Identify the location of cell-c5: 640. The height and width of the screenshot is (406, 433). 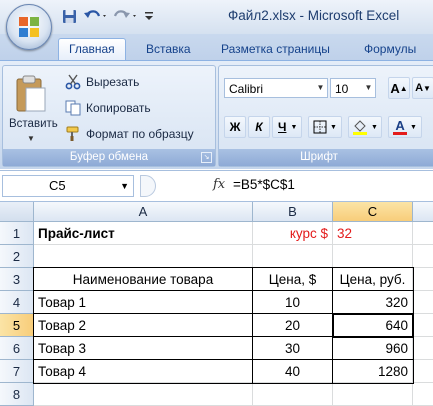
(373, 325).